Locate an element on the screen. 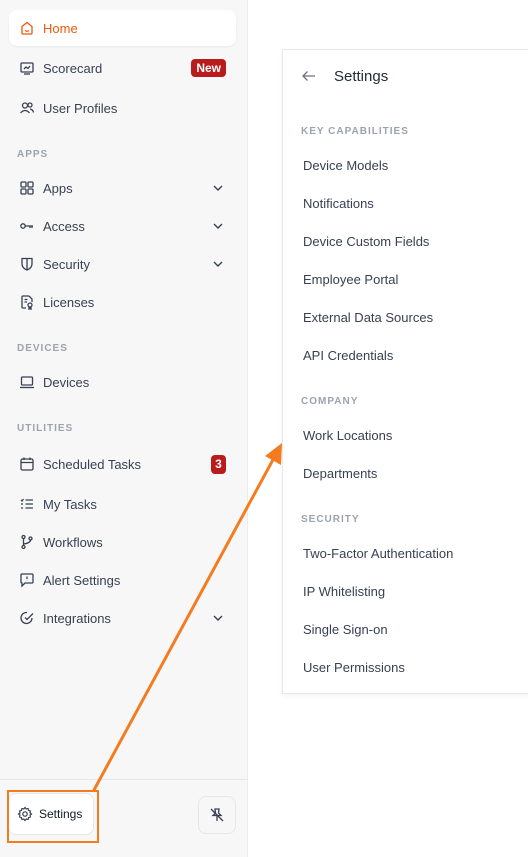 This screenshot has height=857, width=528. panel-link-device-models: Device Models is located at coordinates (345, 166).